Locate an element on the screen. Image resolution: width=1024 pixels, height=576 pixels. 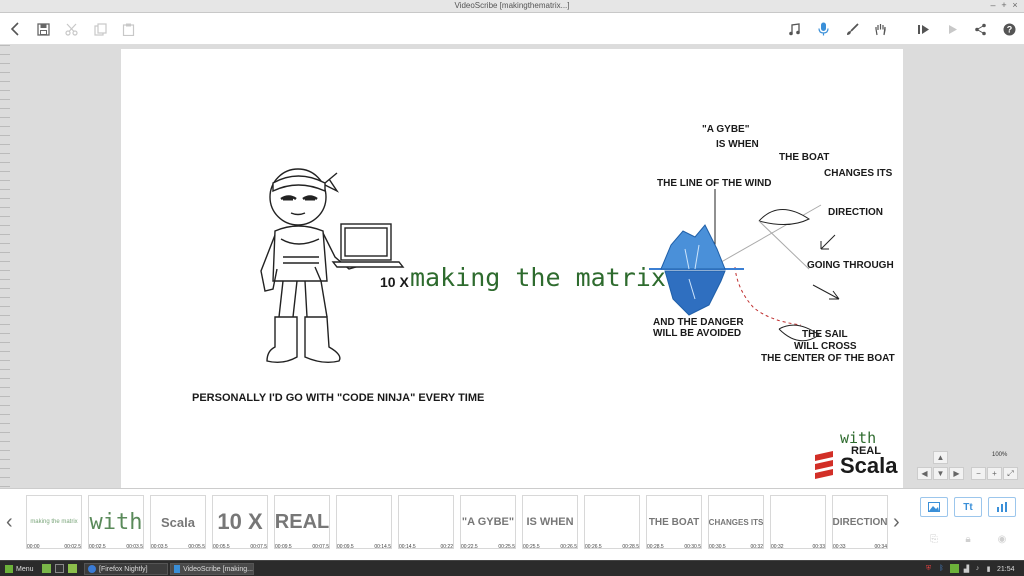
add-text-button: Tt is located at coordinates (968, 507).